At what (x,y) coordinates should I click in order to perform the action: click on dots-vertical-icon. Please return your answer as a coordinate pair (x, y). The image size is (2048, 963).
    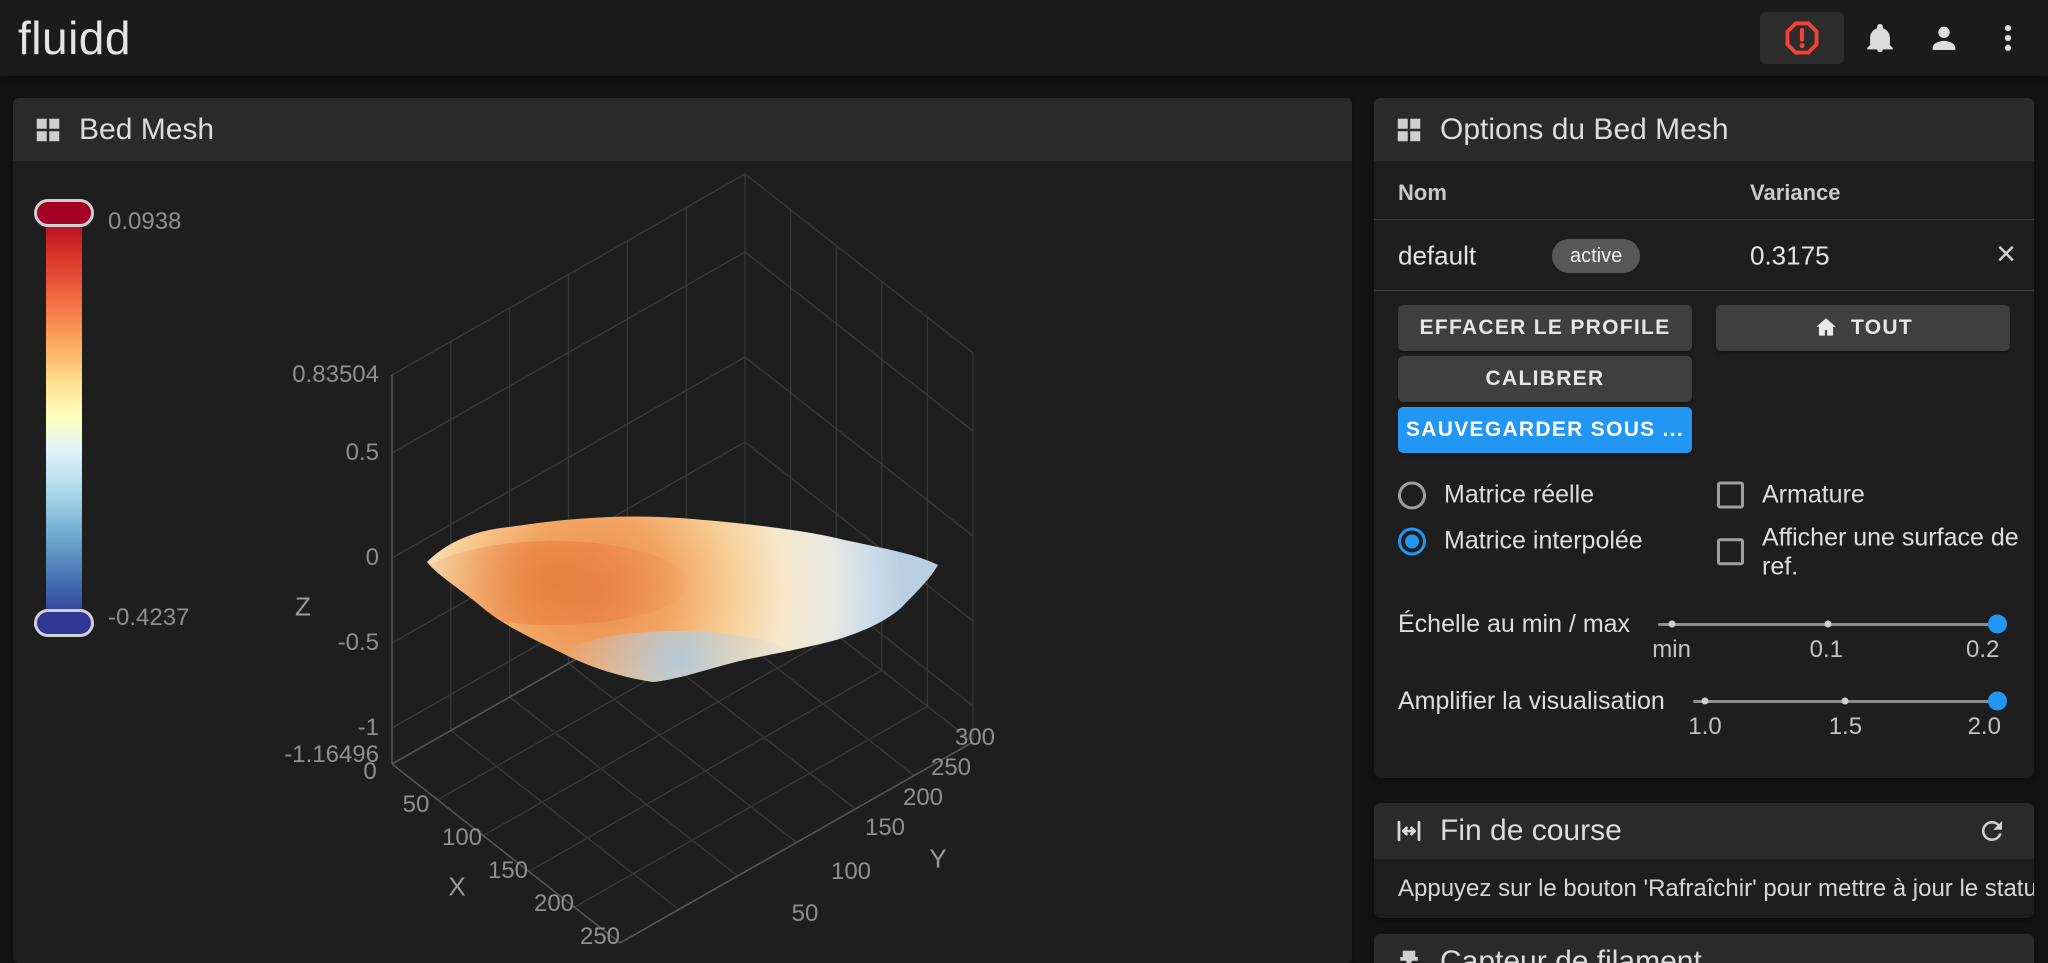
    Looking at the image, I should click on (2008, 38).